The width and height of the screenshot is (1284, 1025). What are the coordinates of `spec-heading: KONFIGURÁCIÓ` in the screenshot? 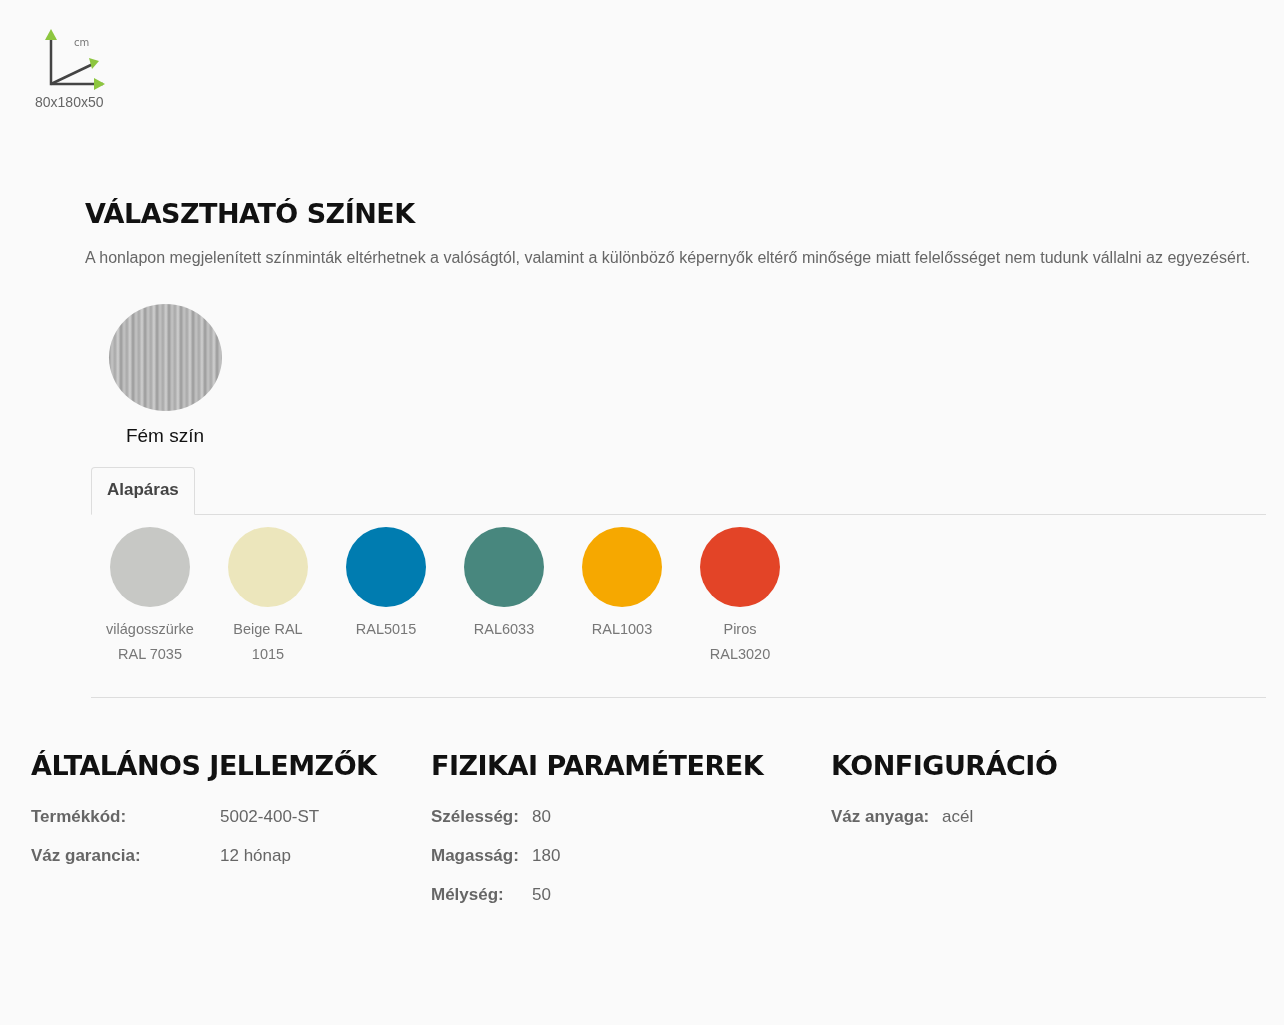 It's located at (945, 765).